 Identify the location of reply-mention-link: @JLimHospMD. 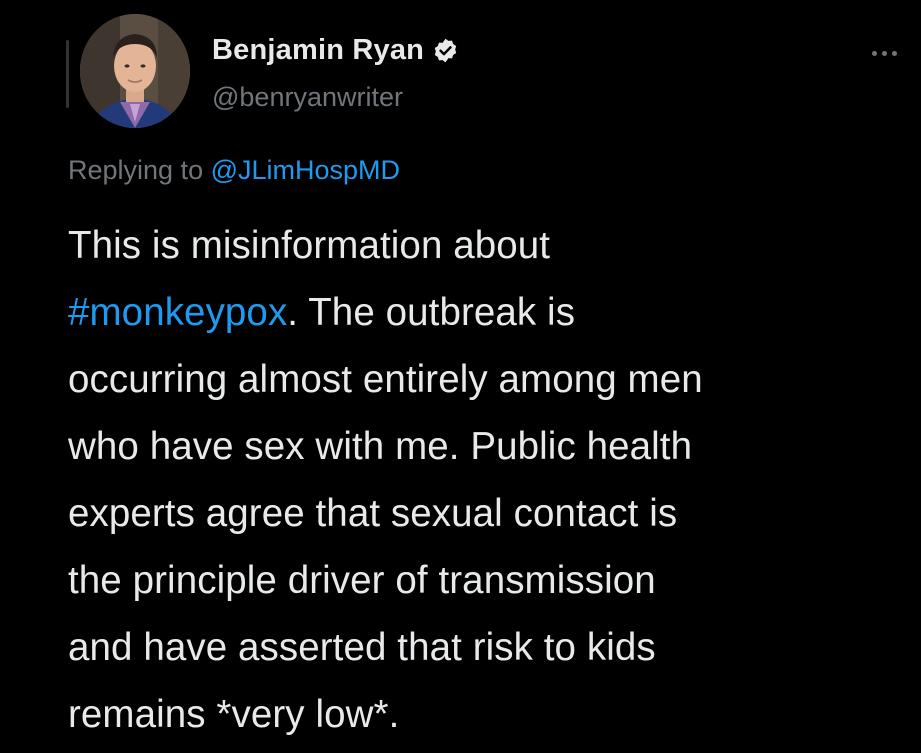
(305, 170).